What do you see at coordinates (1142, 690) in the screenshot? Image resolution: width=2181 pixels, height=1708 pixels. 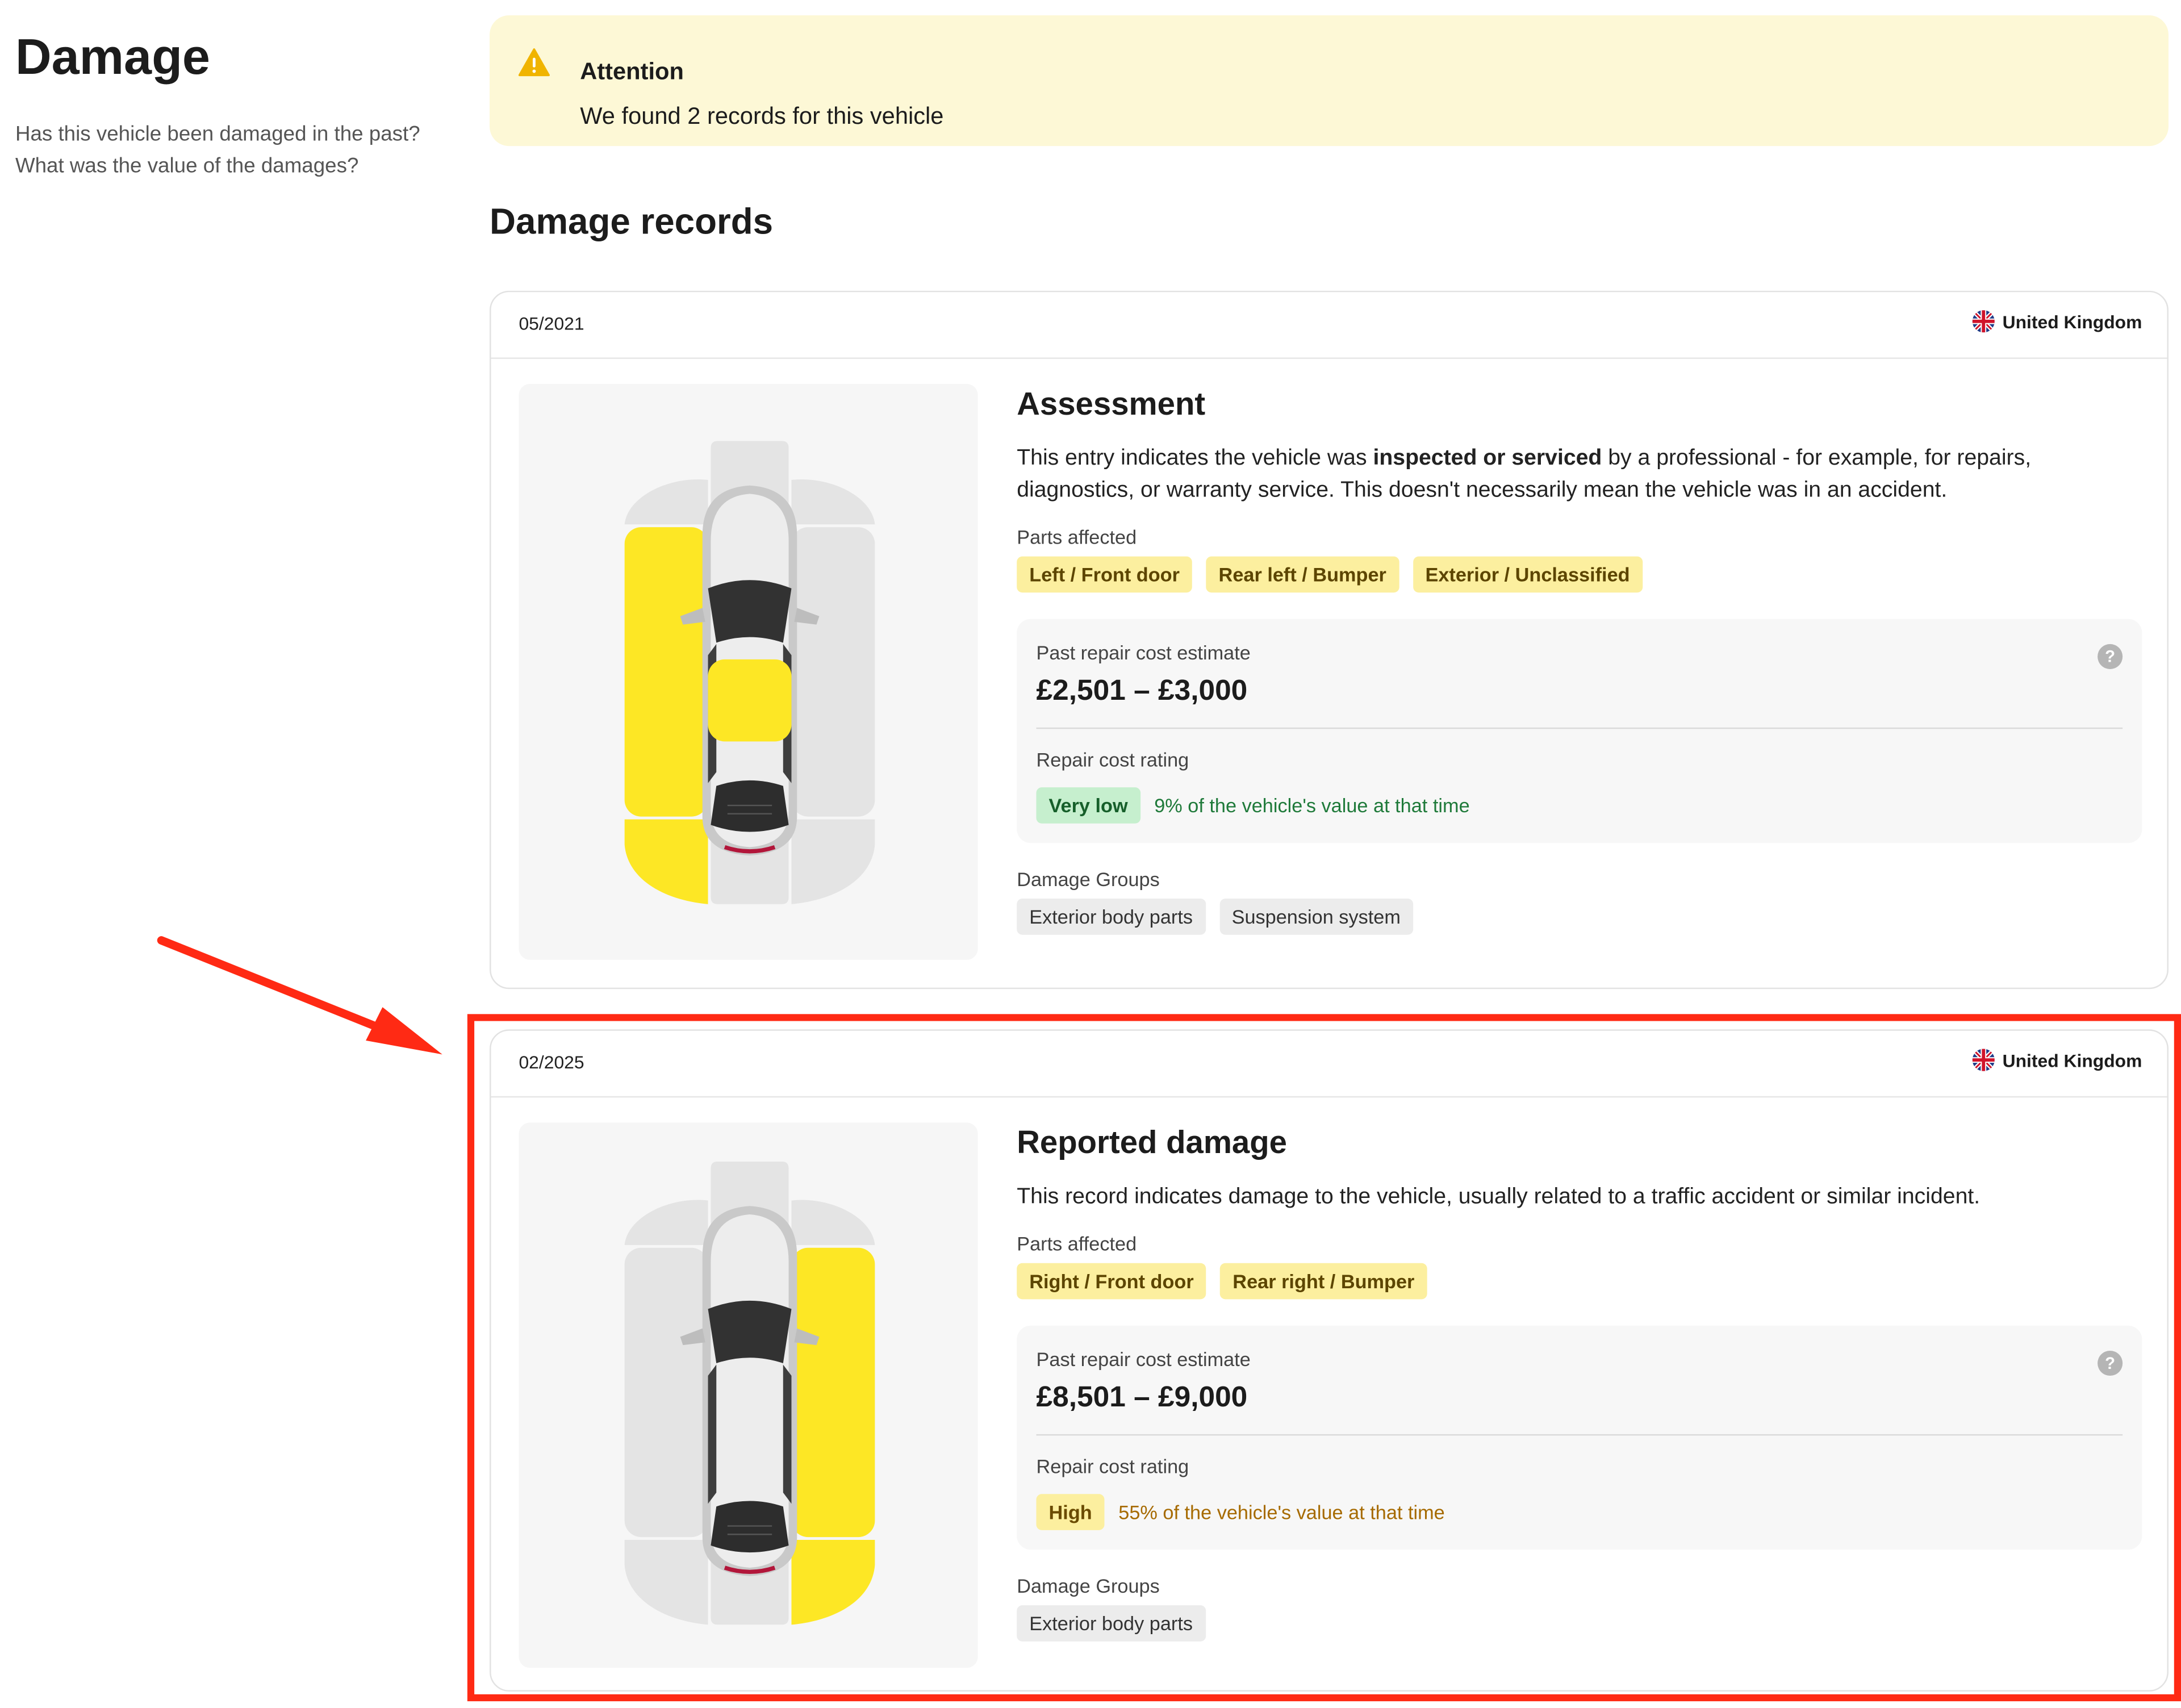 I see `cost-estimate-value: £2,501 – £3,000` at bounding box center [1142, 690].